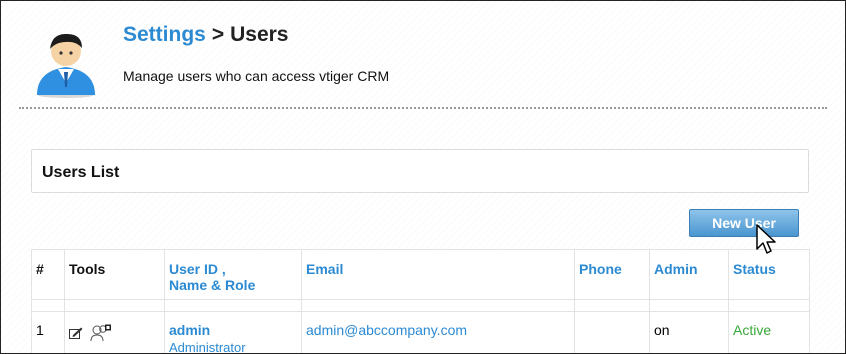  Describe the element at coordinates (48, 332) in the screenshot. I see `row-number: 1` at that location.